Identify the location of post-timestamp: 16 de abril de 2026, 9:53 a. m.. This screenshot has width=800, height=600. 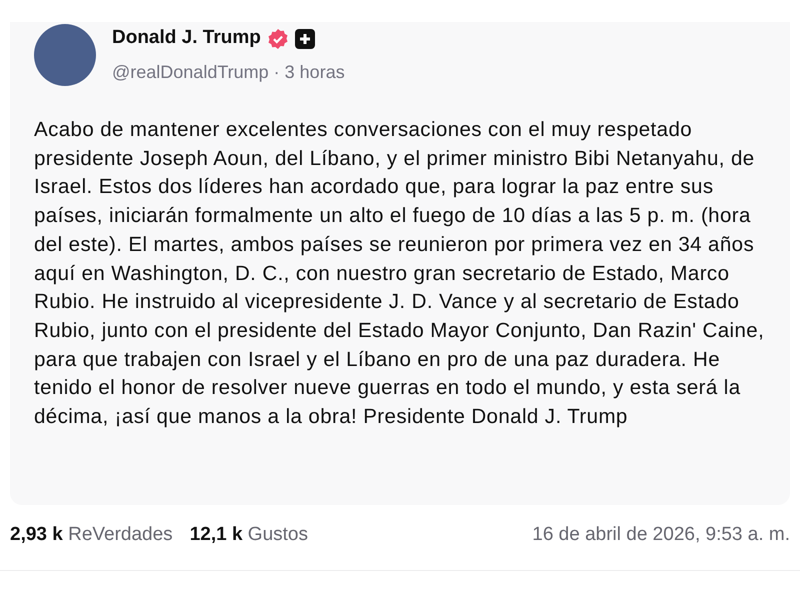
(661, 535).